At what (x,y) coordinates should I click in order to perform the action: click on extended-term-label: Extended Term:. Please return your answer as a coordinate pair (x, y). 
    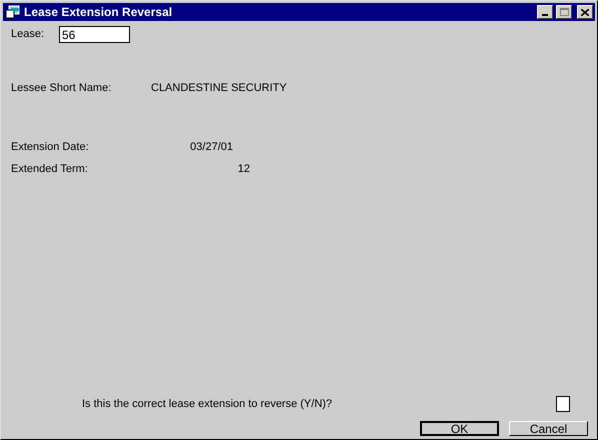
    Looking at the image, I should click on (50, 169).